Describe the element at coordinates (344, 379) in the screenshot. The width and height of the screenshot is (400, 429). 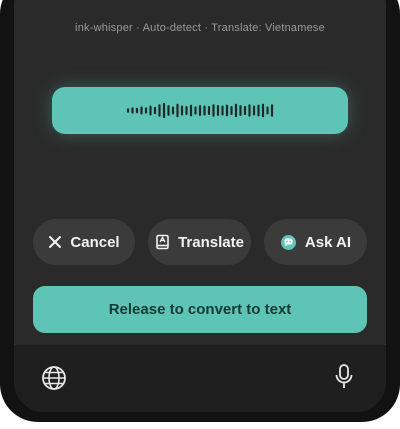
I see `microphone-icon` at that location.